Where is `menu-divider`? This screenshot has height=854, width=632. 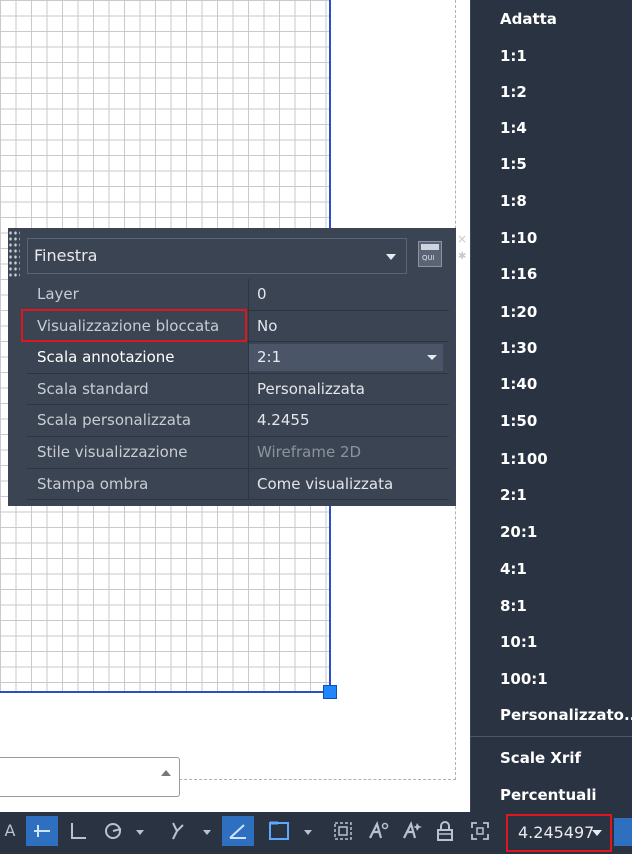
menu-divider is located at coordinates (551, 736).